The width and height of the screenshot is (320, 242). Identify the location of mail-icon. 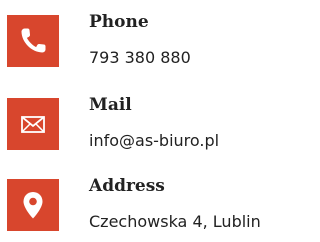
(33, 124).